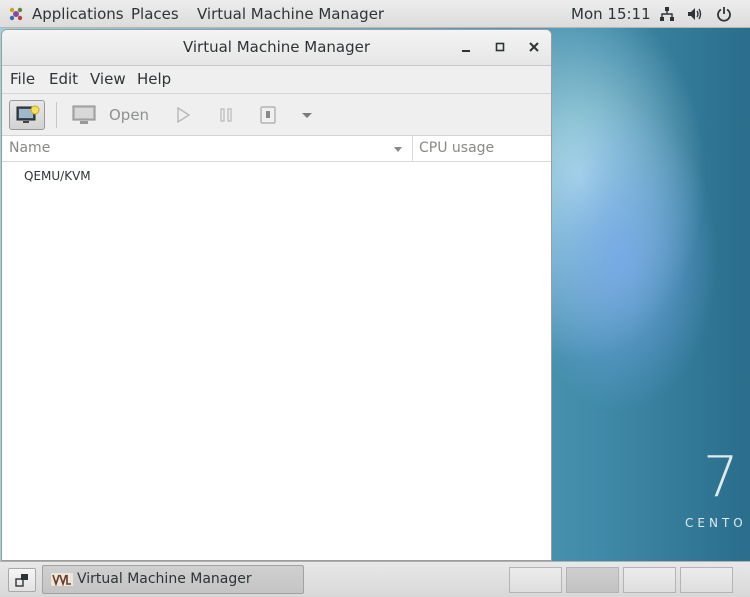 The height and width of the screenshot is (597, 750). What do you see at coordinates (226, 115) in the screenshot?
I see `pause-icon` at bounding box center [226, 115].